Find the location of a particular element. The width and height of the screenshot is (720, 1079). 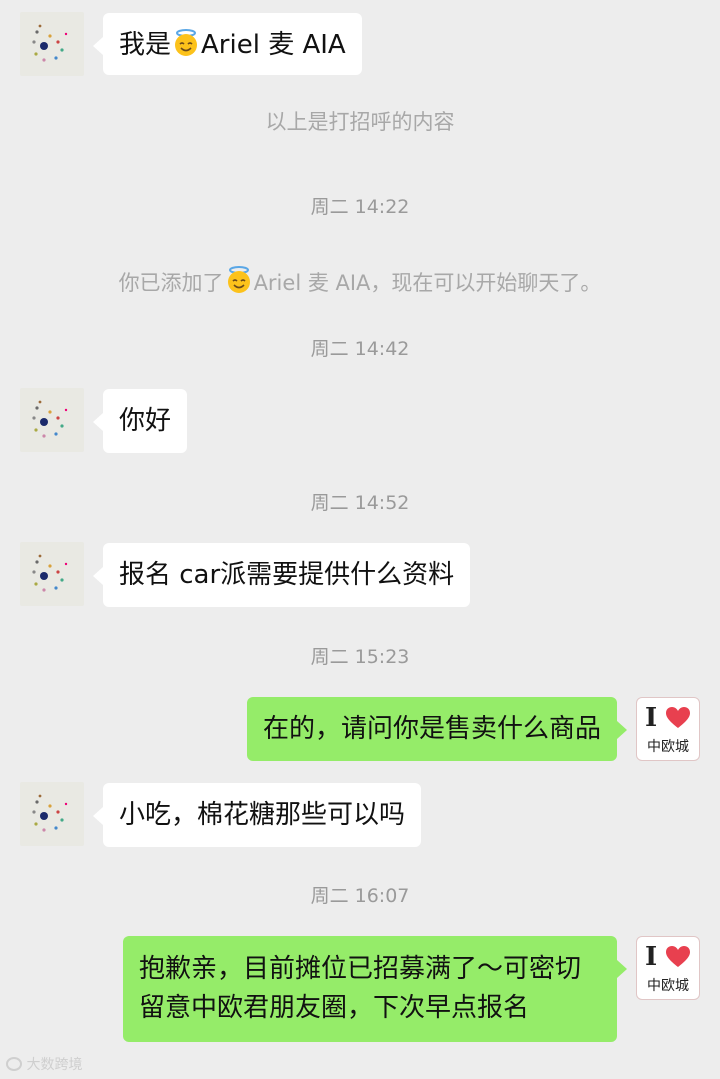

message-text-line: 抱歉亲，目前摊位已招募满了～可密切 is located at coordinates (360, 969).